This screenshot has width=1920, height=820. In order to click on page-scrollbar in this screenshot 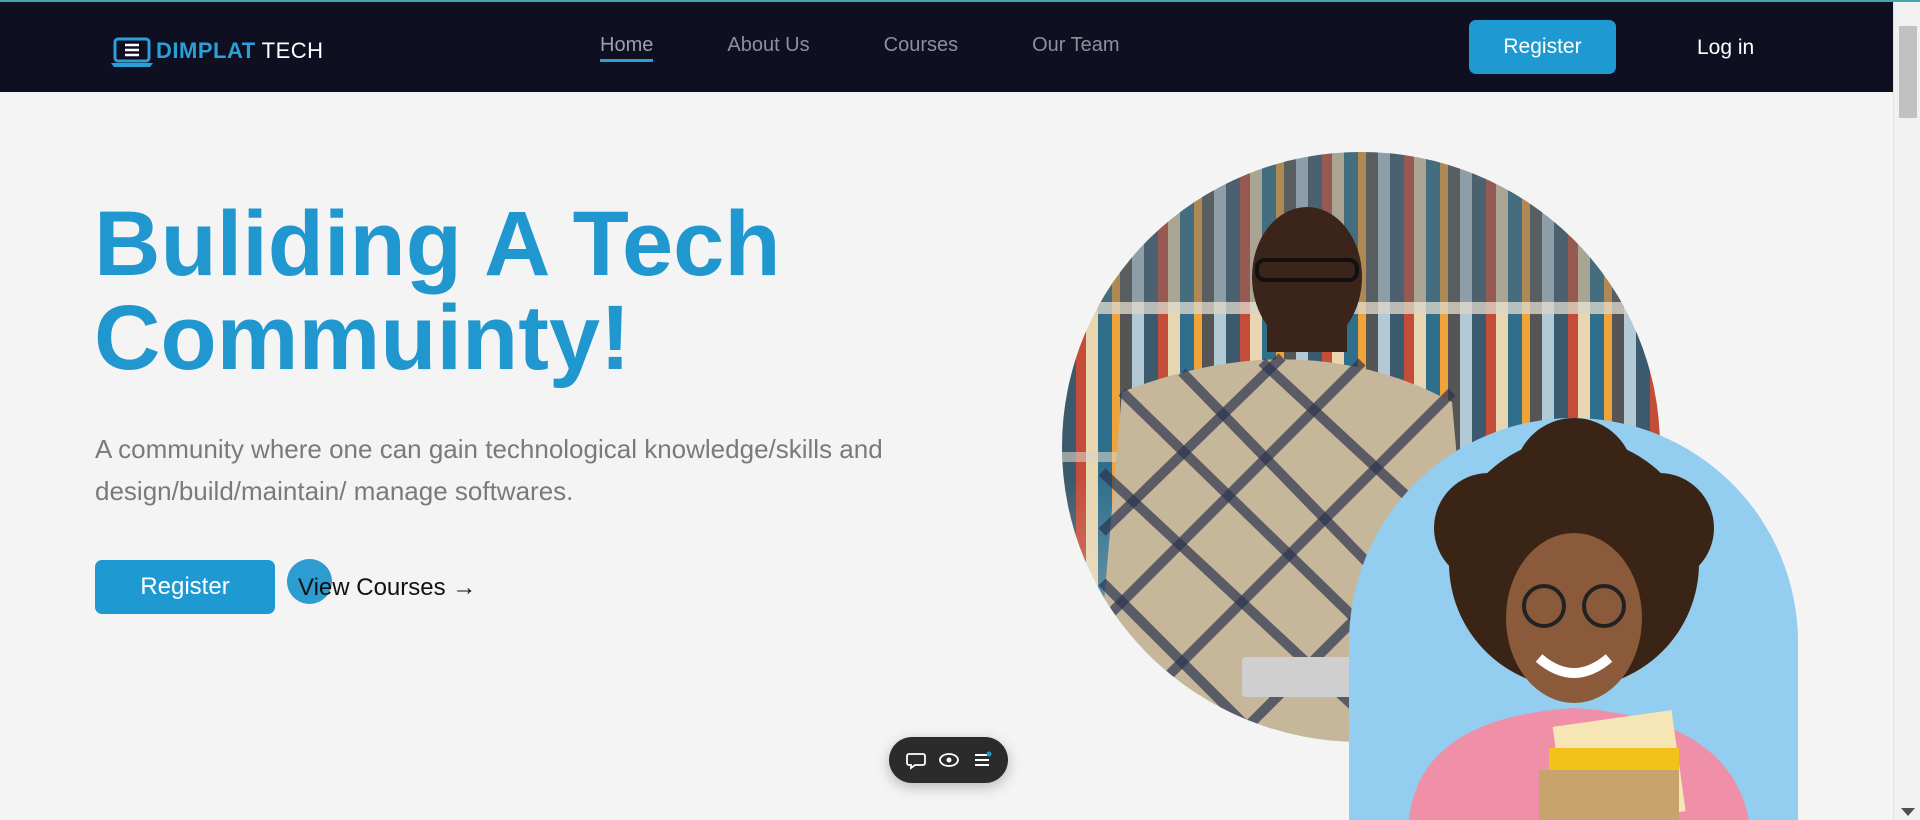, I will do `click(1906, 410)`.